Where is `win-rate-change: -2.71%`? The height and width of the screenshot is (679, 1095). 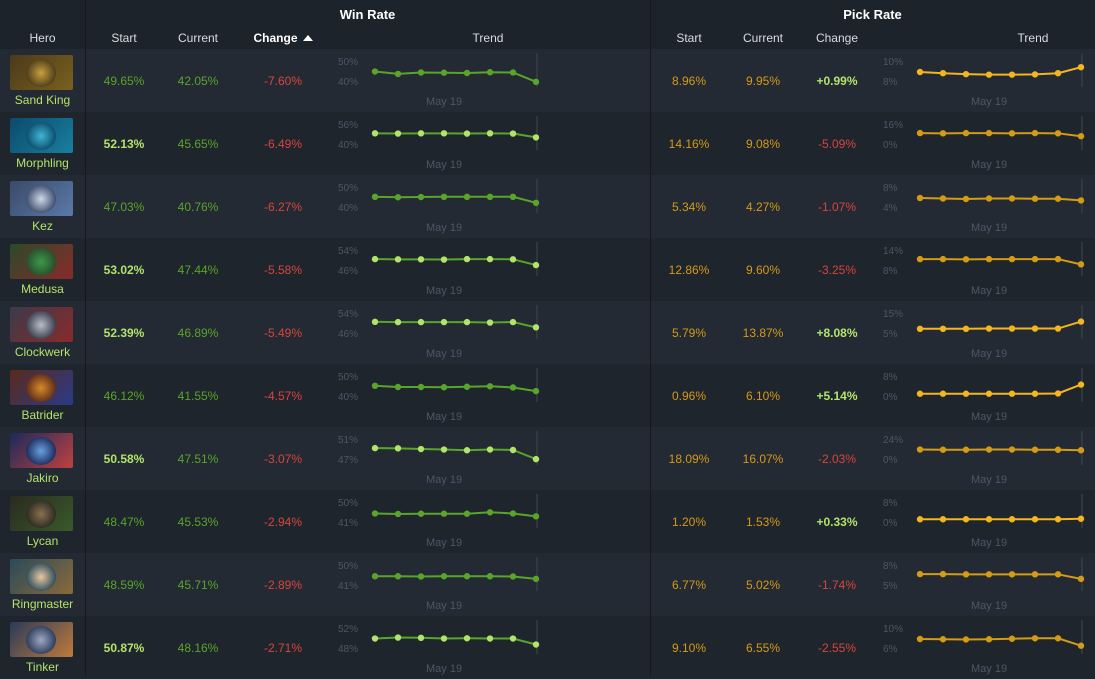
win-rate-change: -2.71% is located at coordinates (283, 647).